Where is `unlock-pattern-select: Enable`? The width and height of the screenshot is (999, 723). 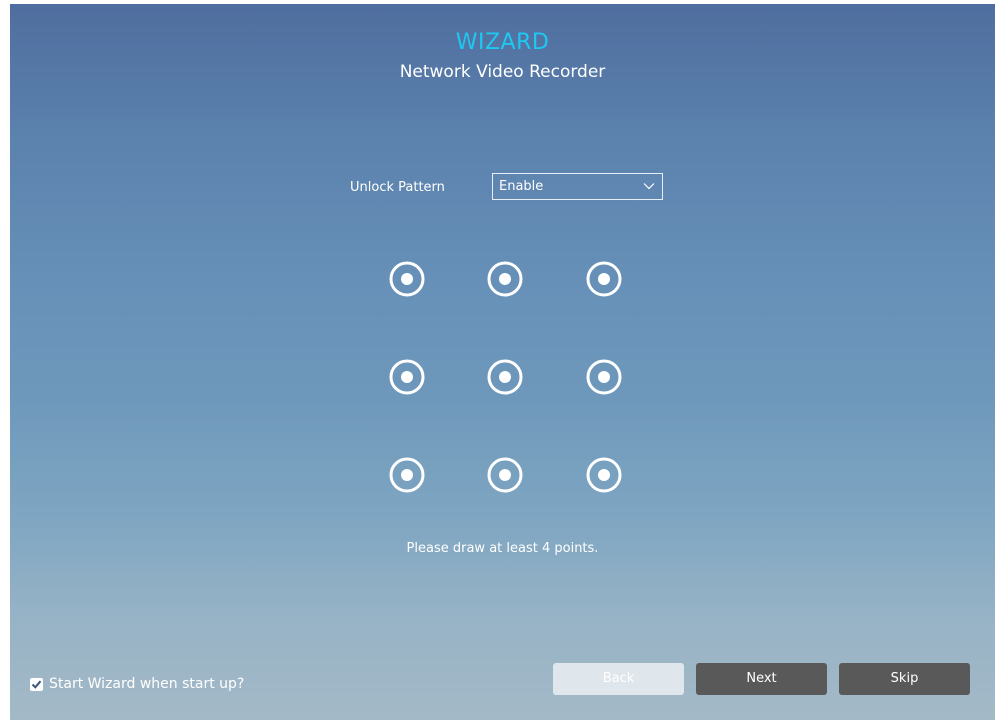
unlock-pattern-select: Enable is located at coordinates (577, 186).